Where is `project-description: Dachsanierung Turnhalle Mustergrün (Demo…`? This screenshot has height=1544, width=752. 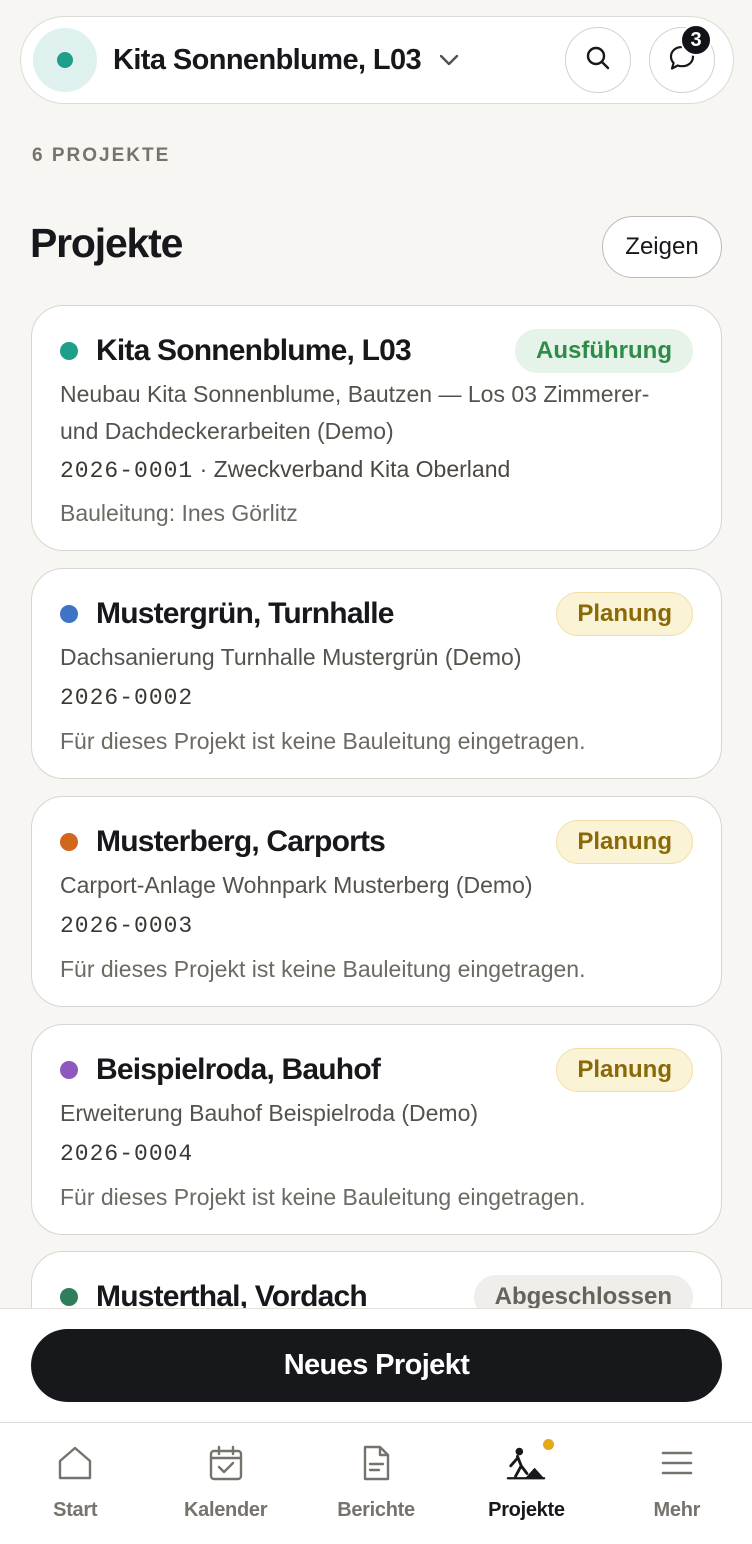
project-description: Dachsanierung Turnhalle Mustergrün (Demo… is located at coordinates (291, 657).